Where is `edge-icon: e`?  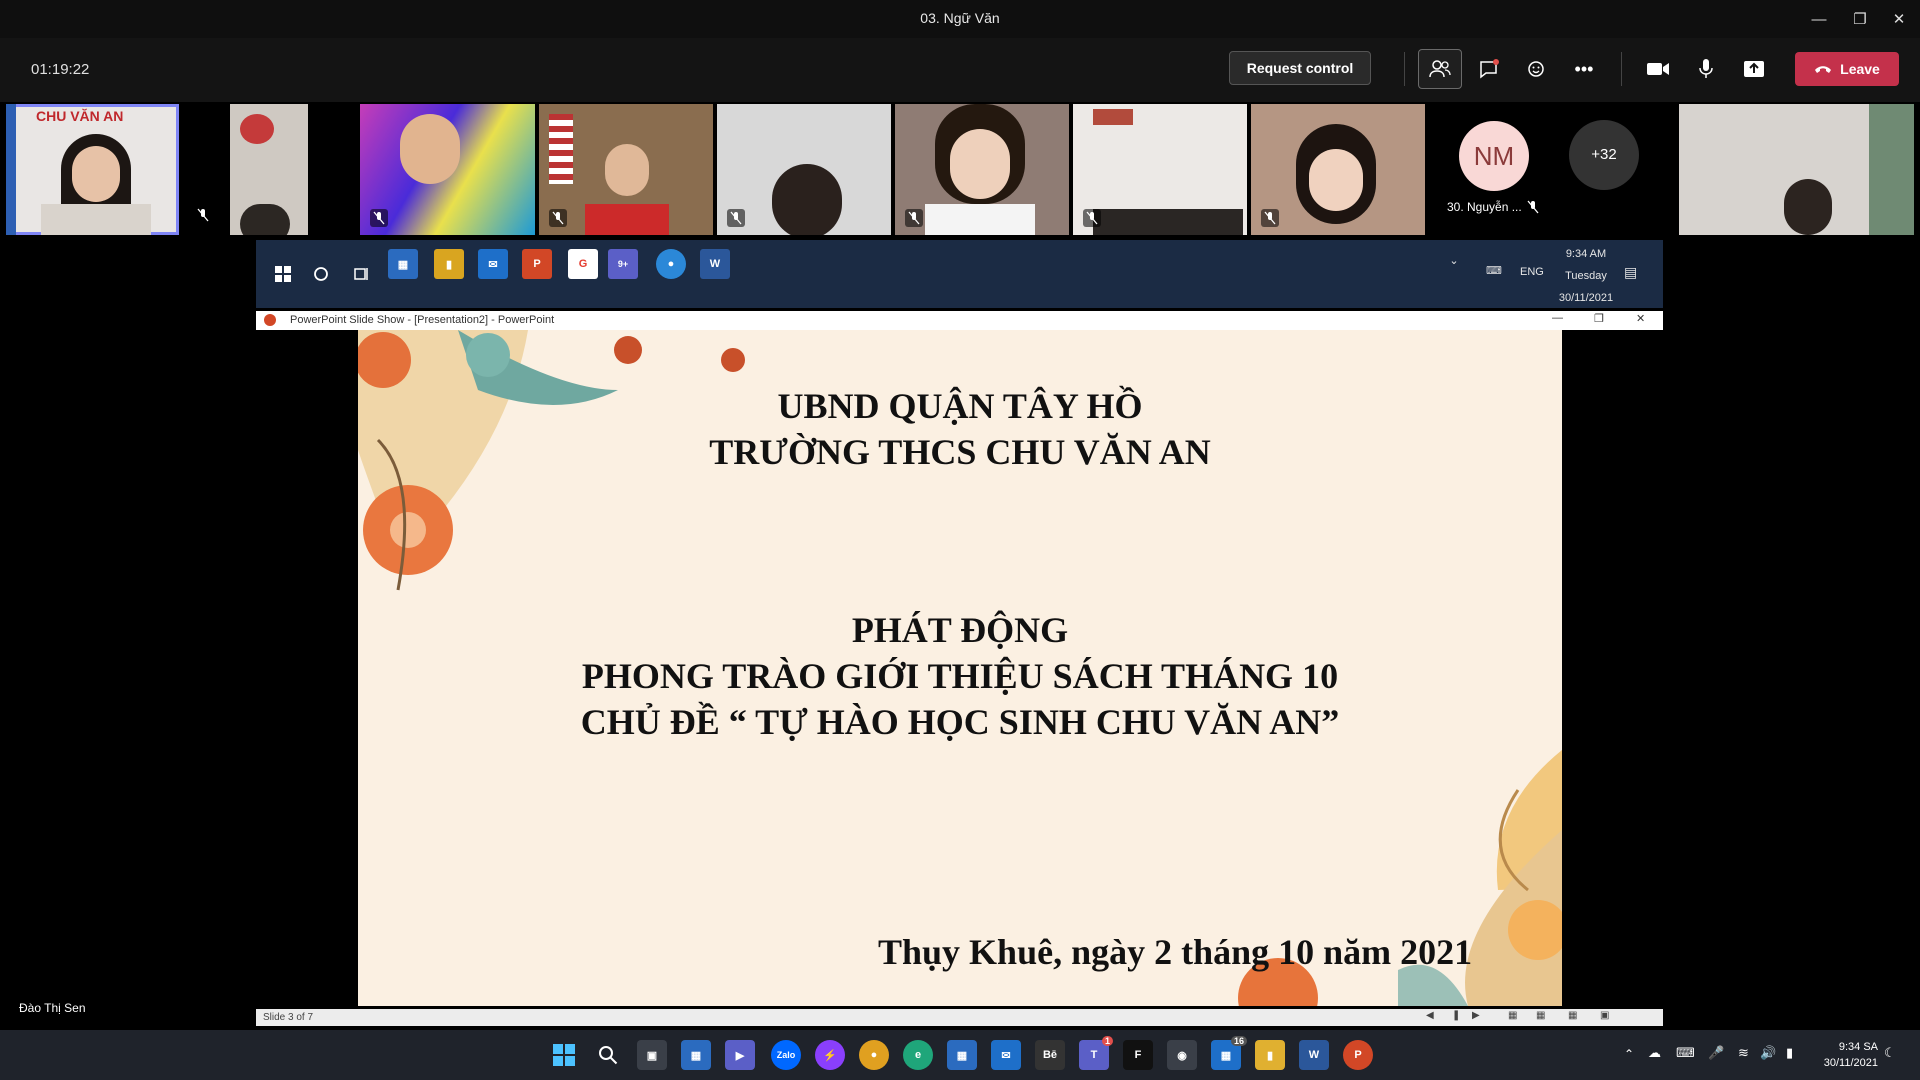
edge-icon: e is located at coordinates (918, 1055).